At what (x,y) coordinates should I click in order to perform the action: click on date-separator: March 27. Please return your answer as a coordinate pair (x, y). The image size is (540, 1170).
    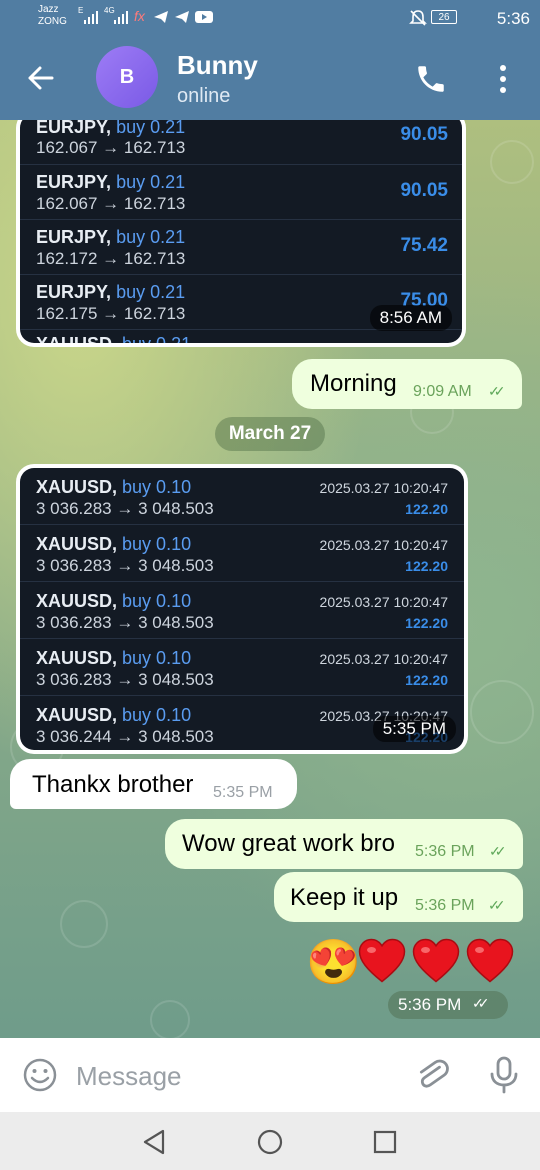
    Looking at the image, I should click on (270, 434).